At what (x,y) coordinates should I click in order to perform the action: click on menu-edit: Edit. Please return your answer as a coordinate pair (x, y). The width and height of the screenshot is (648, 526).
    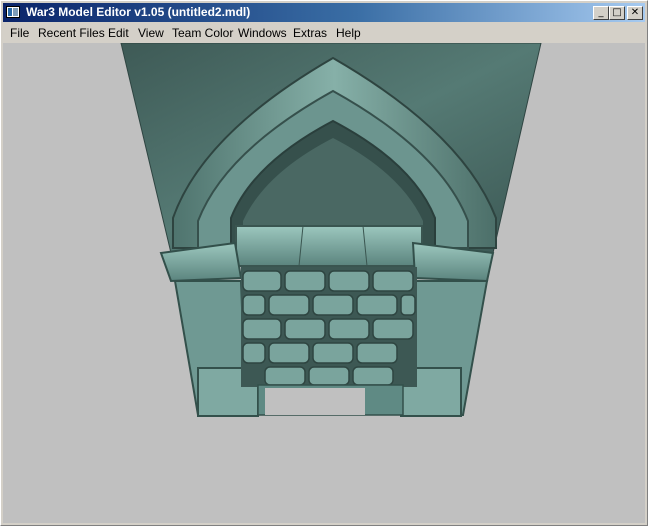
    Looking at the image, I should click on (118, 33).